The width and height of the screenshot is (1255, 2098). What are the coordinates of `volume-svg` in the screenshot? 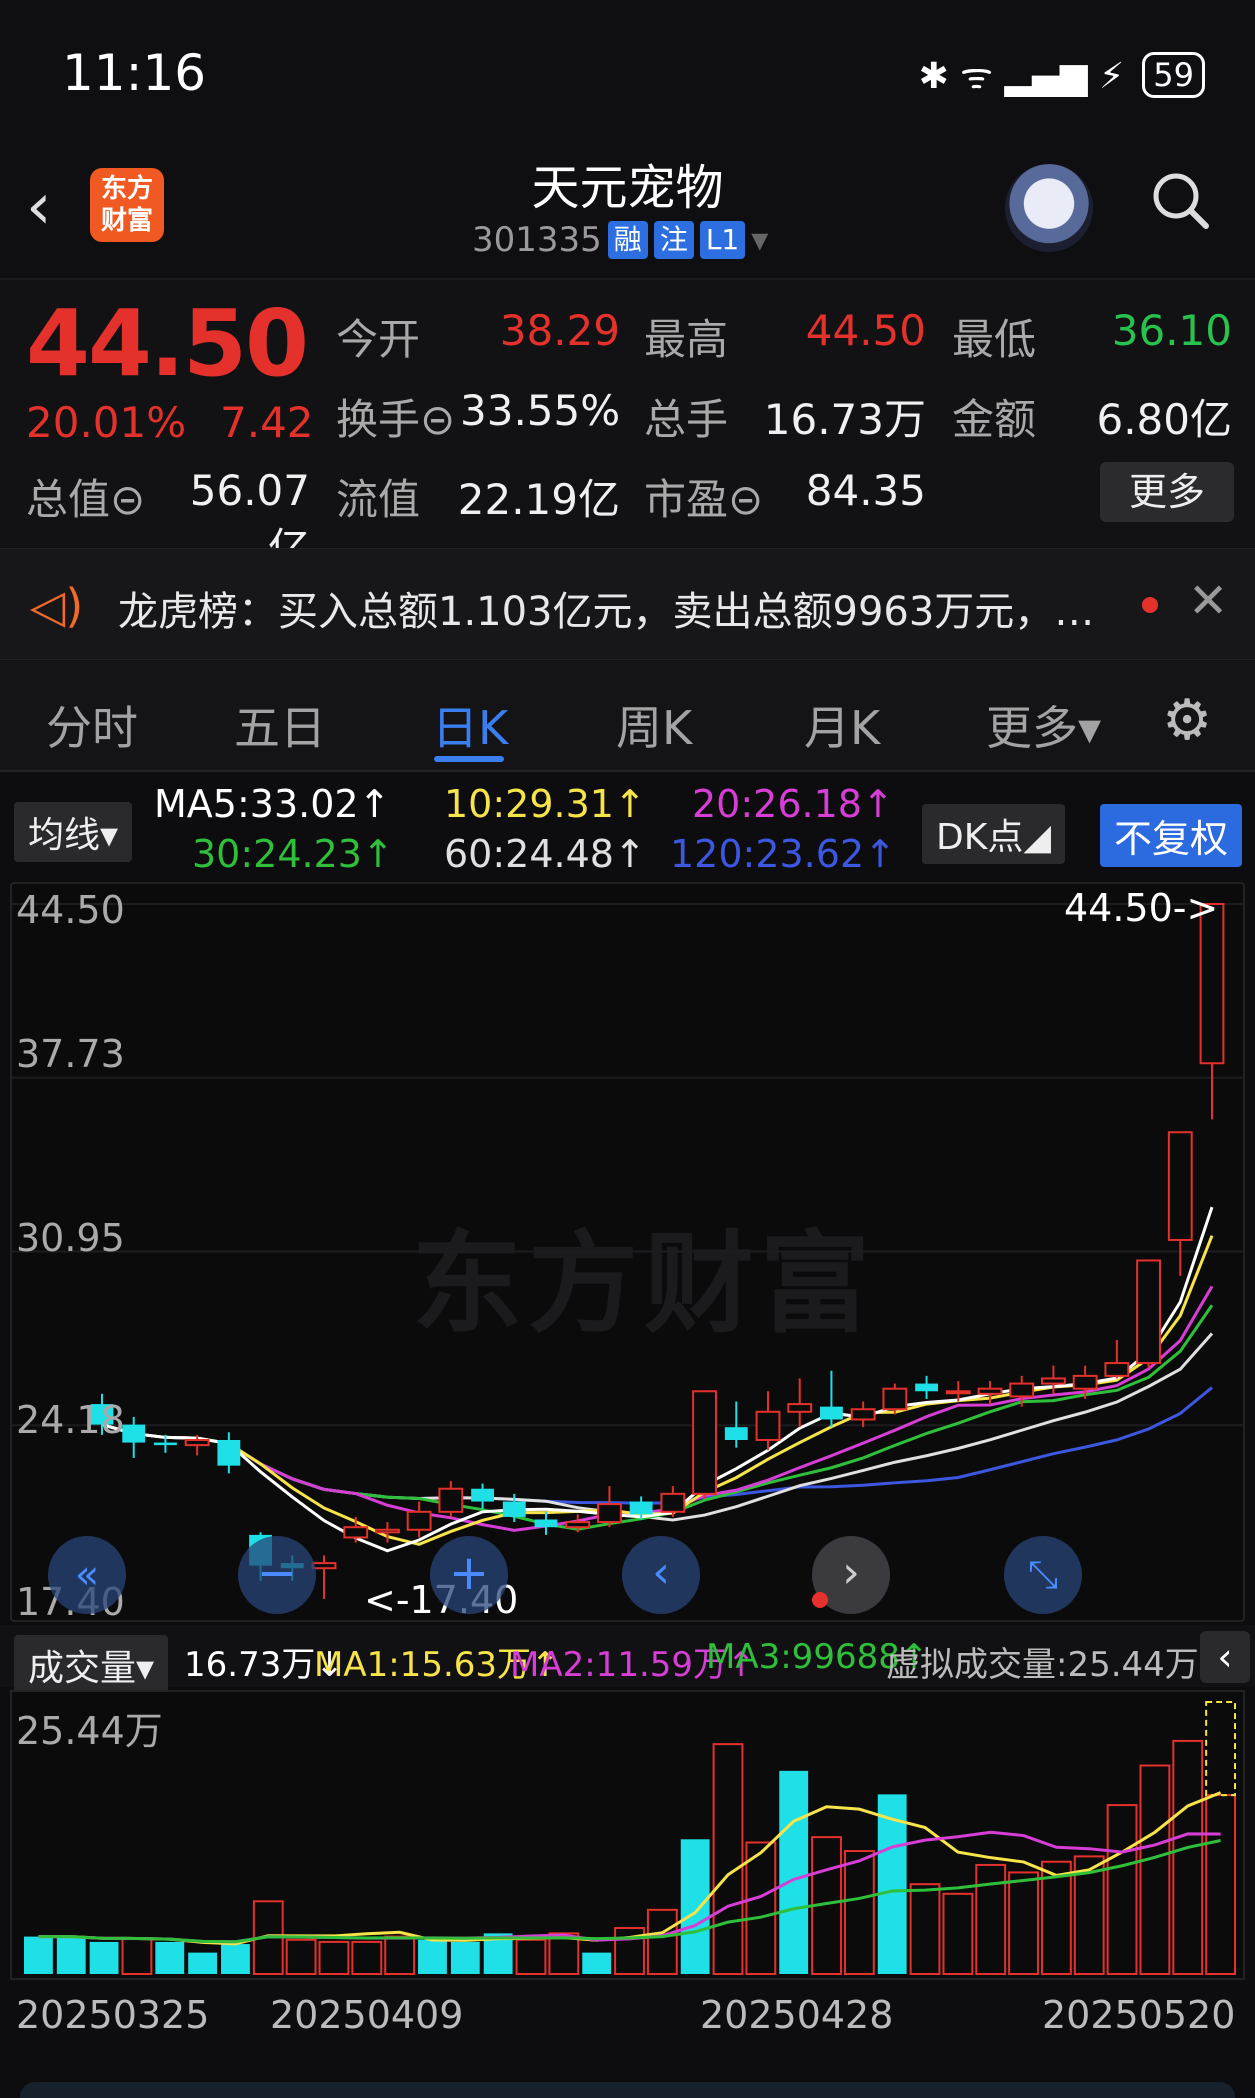 It's located at (630, 1838).